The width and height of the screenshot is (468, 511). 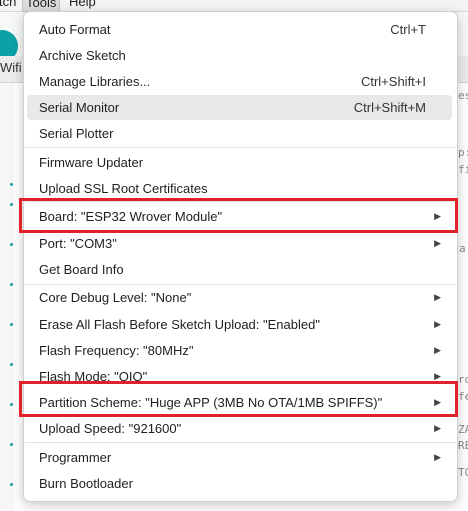 I want to click on menu-item-label: Burn Bootloader, so click(x=86, y=483).